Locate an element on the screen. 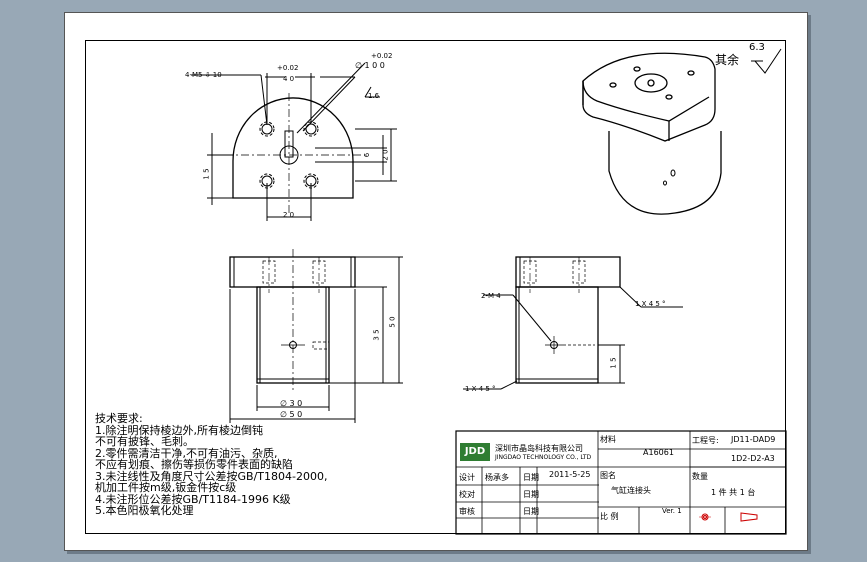  company-name-en: JINGDAO TECHNOLOGY CO., LTD is located at coordinates (543, 457).